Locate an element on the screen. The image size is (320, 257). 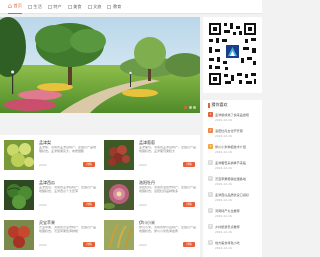
hot-articles-title: 猜你喜欢 is located at coordinates (219, 104).